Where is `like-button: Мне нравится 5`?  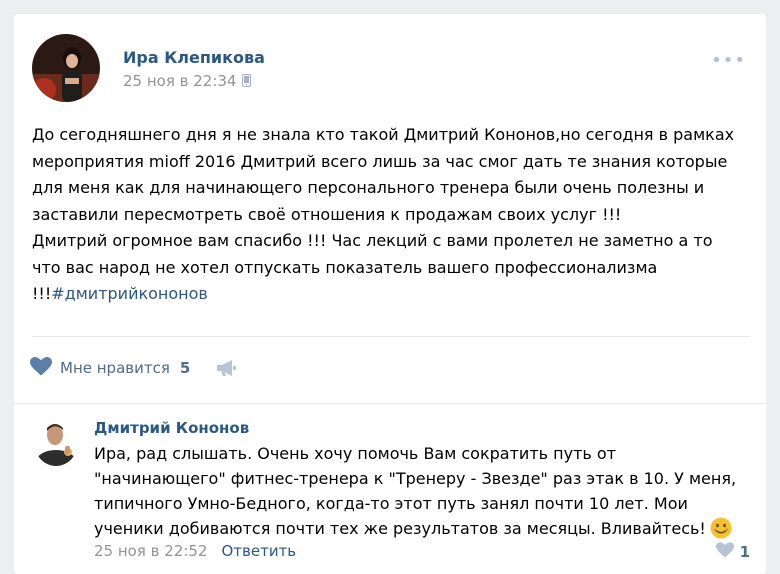
like-button: Мне нравится 5 is located at coordinates (110, 368).